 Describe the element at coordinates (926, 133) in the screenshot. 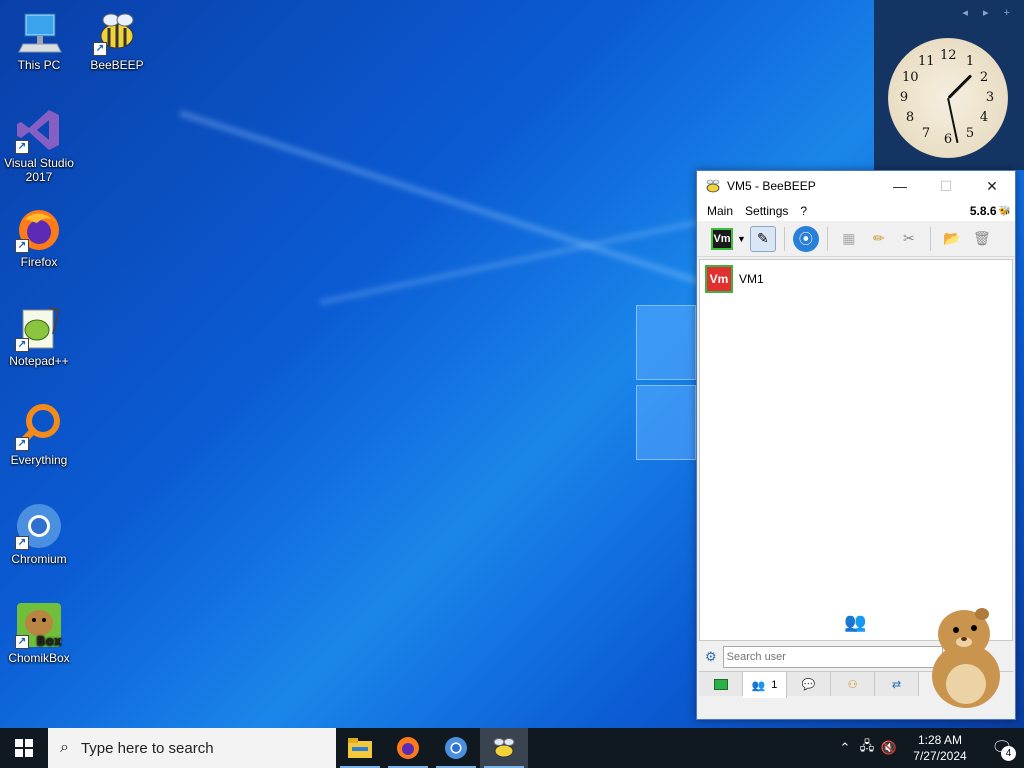

I see `clock-number: 7` at that location.